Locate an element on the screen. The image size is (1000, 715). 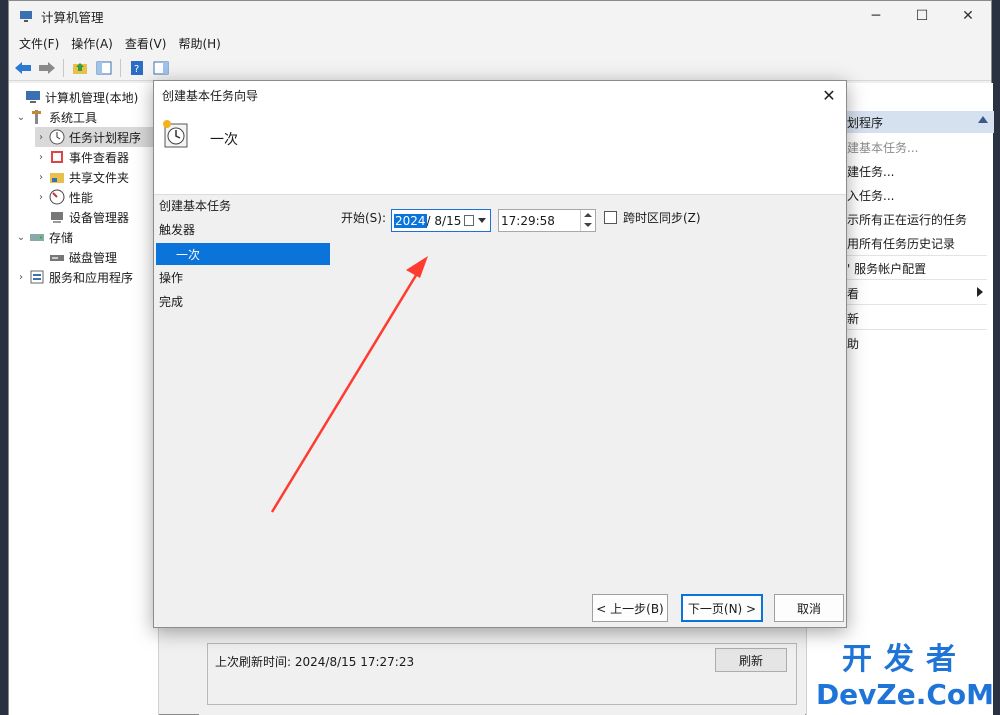
tree-item-services-apps: › 服务和应用程序 is located at coordinates (74, 277).